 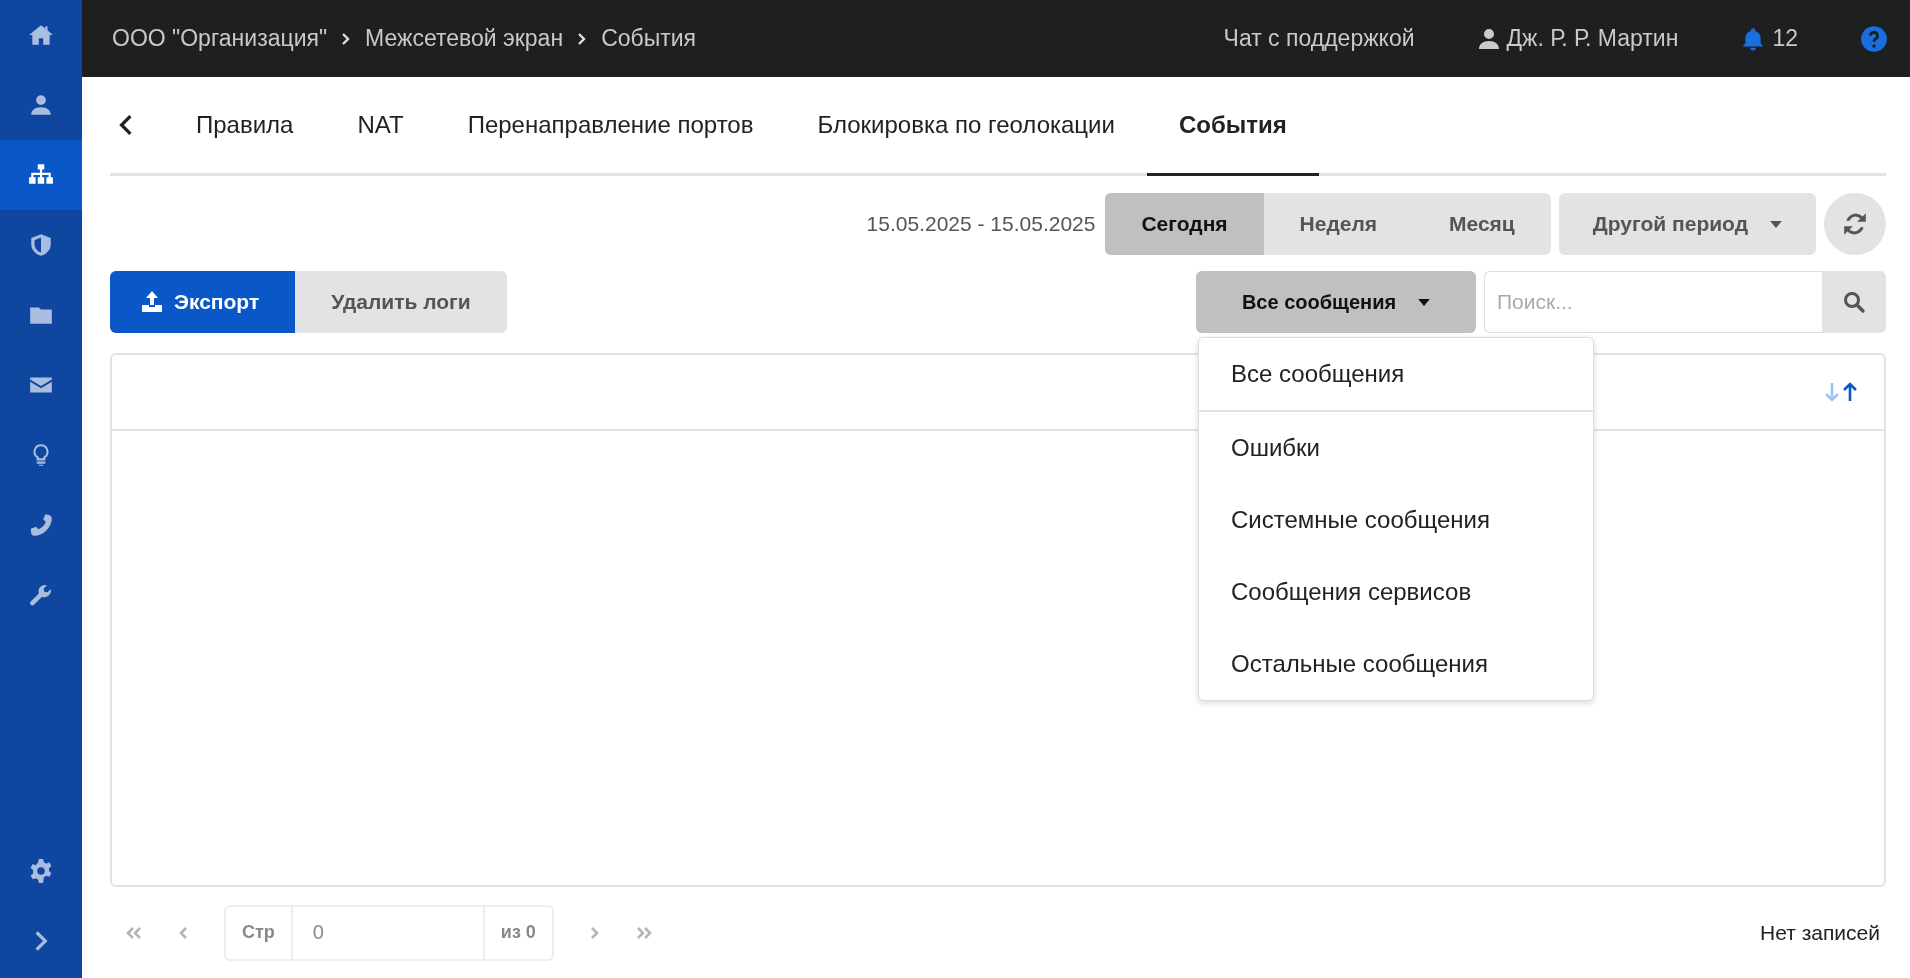 I want to click on help-icon, so click(x=1874, y=38).